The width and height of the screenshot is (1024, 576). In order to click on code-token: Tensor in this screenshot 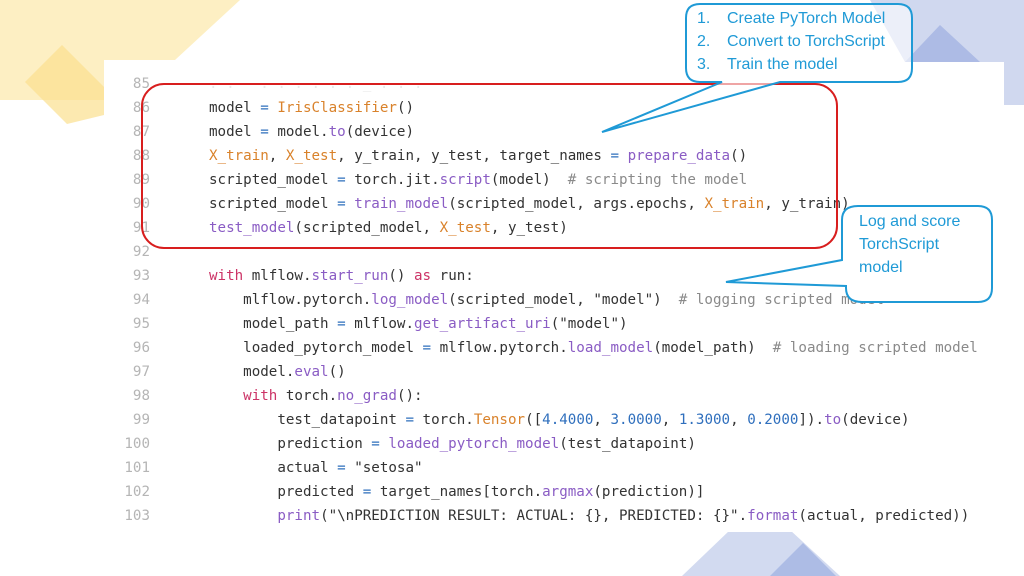, I will do `click(499, 420)`.